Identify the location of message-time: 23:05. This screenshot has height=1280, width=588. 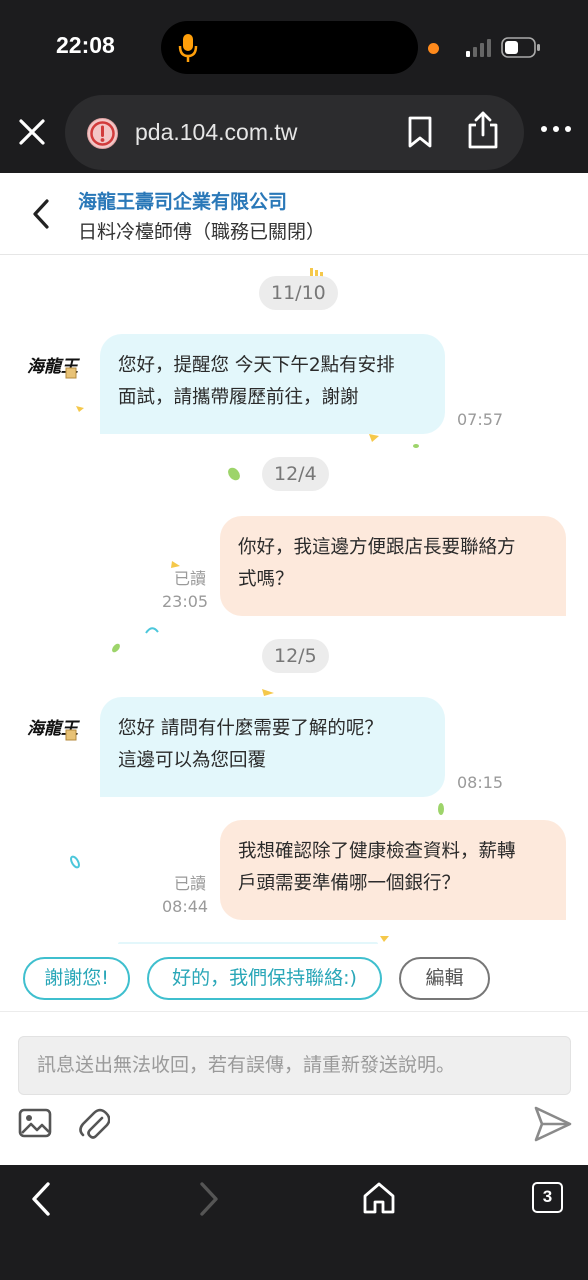
(185, 601).